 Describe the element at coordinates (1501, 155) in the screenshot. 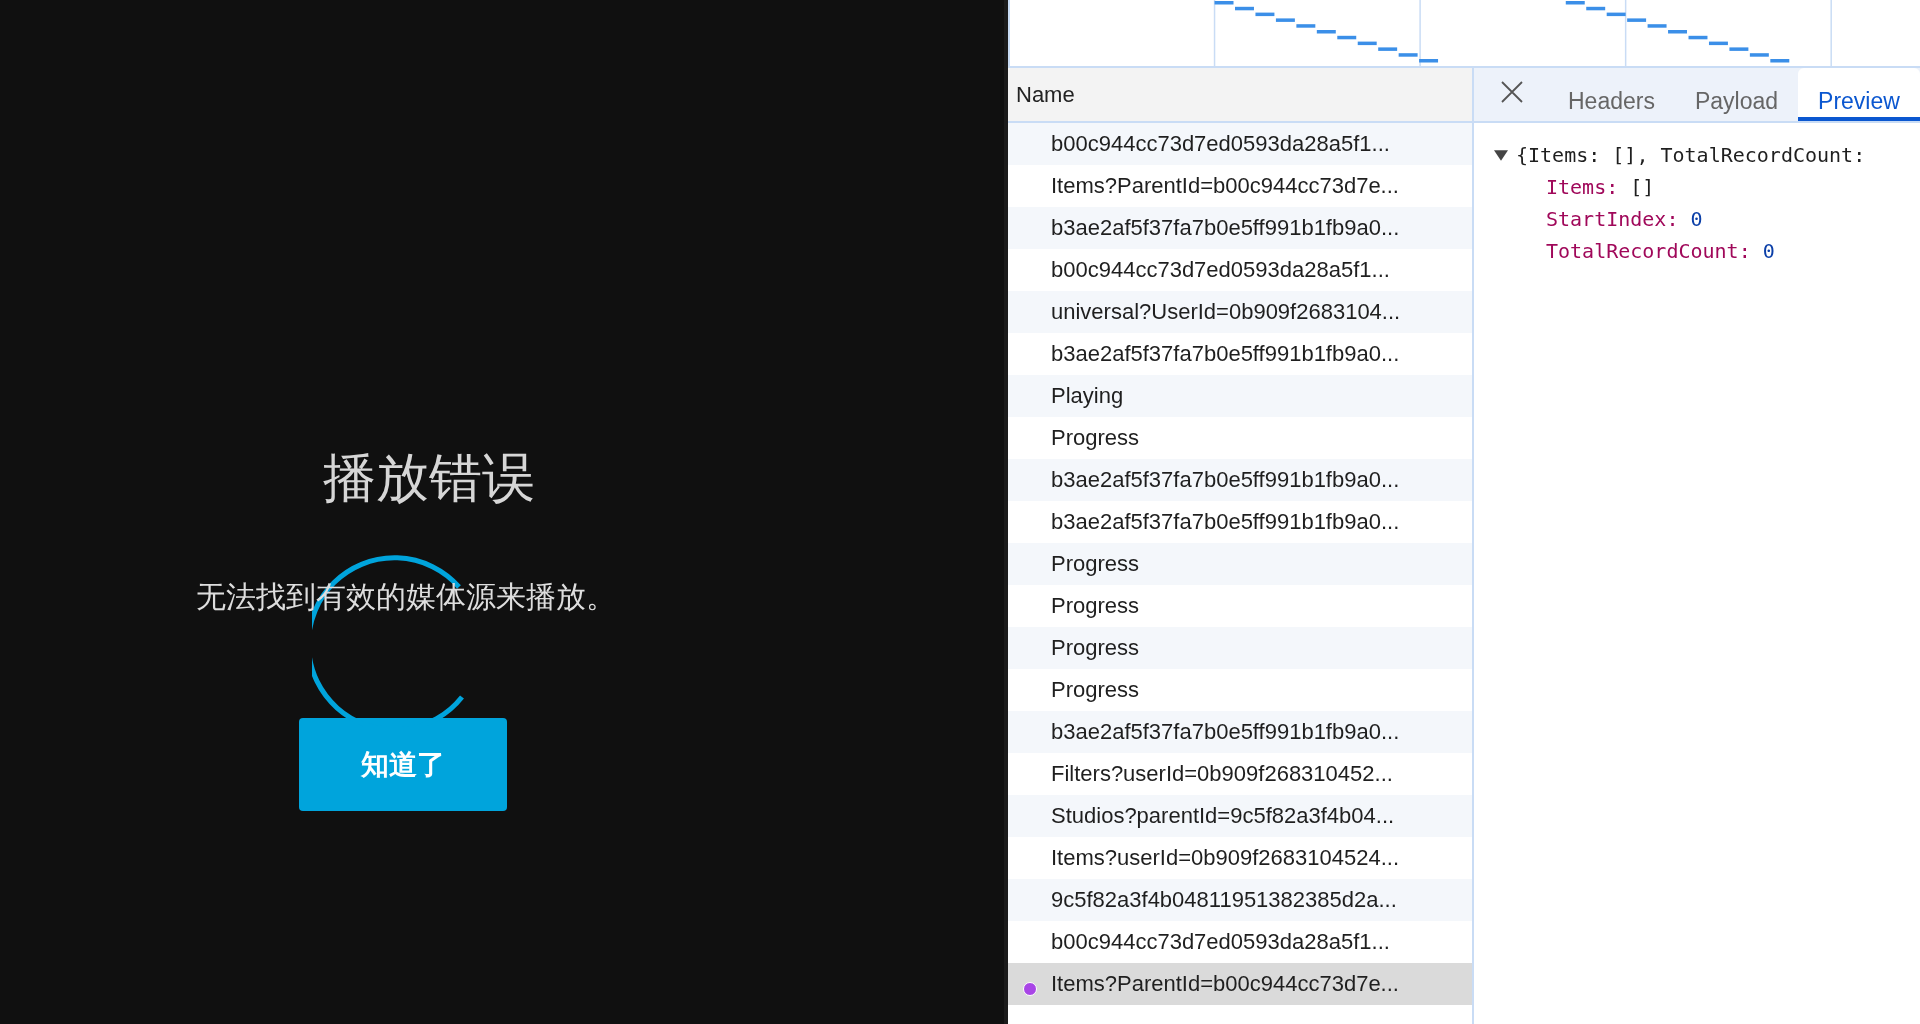

I see `expand-triangle-icon` at that location.